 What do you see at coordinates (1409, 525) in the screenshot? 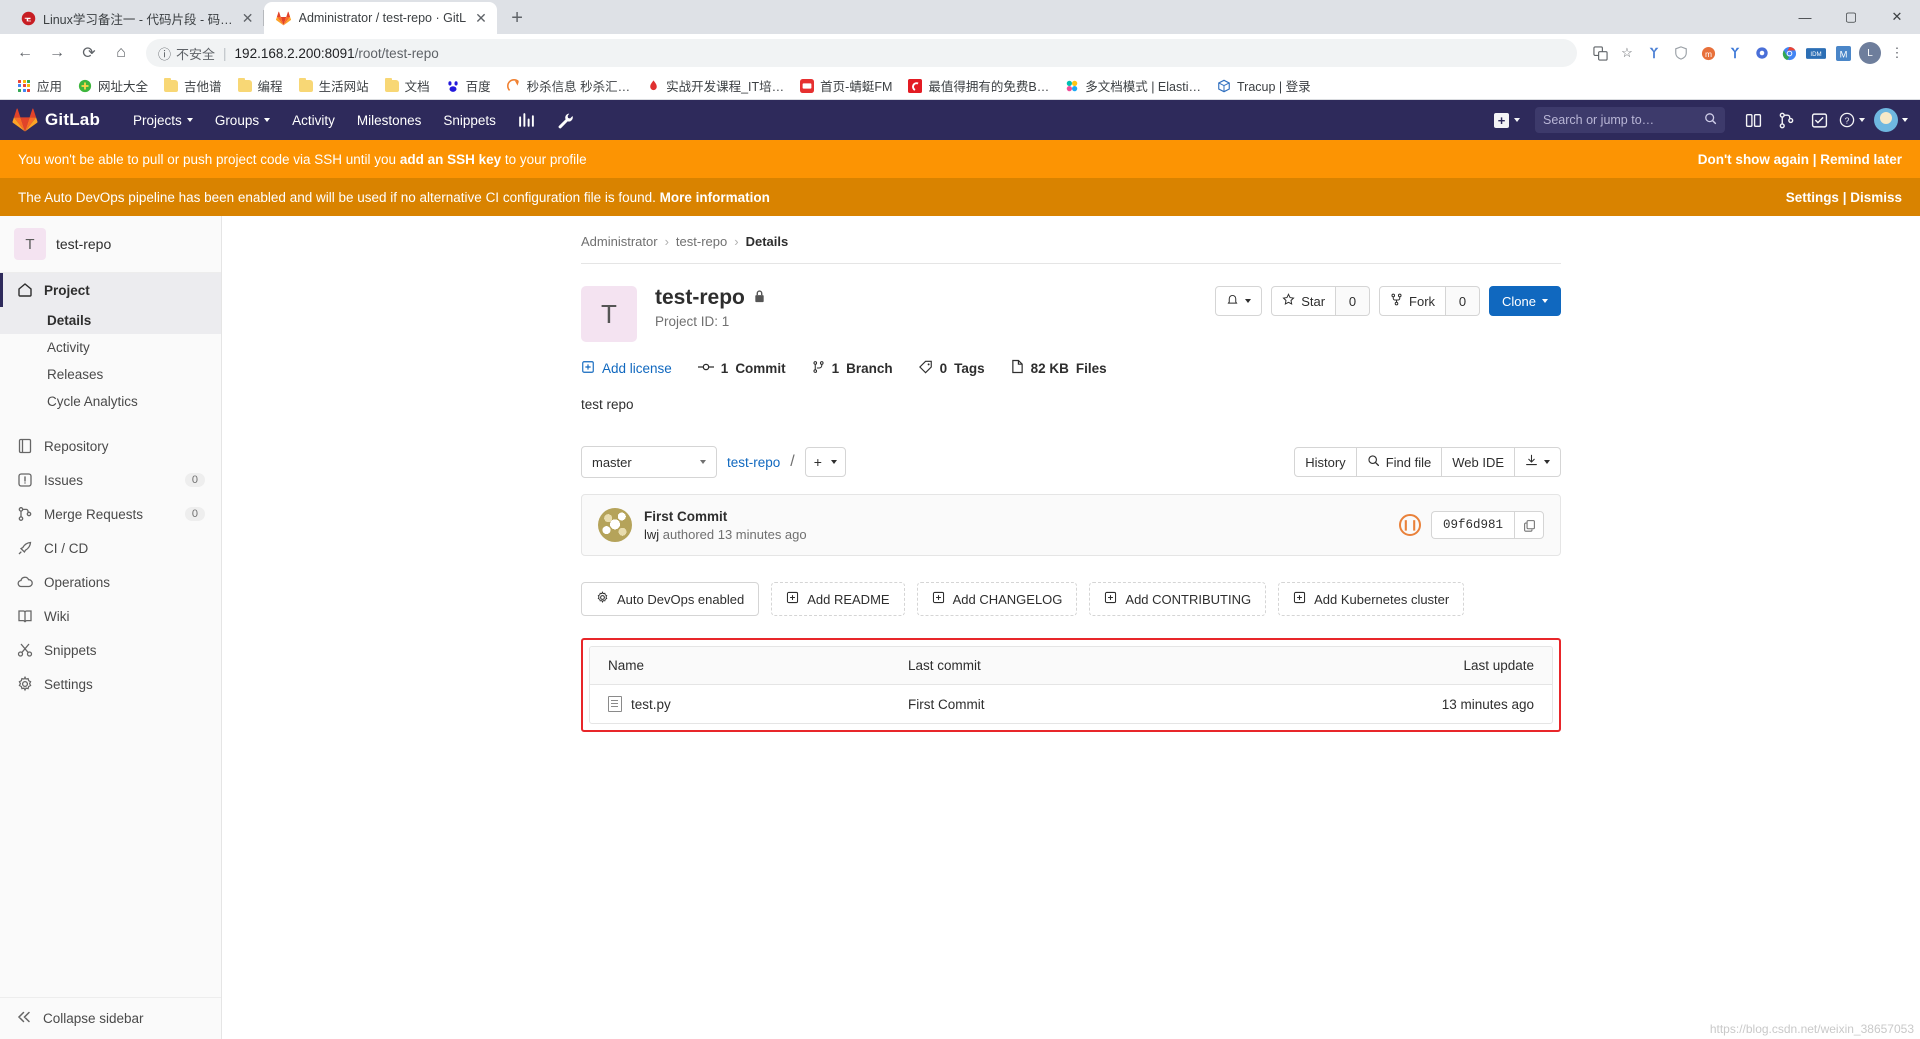
I see `pipeline-status-icon: ❙❙` at bounding box center [1409, 525].